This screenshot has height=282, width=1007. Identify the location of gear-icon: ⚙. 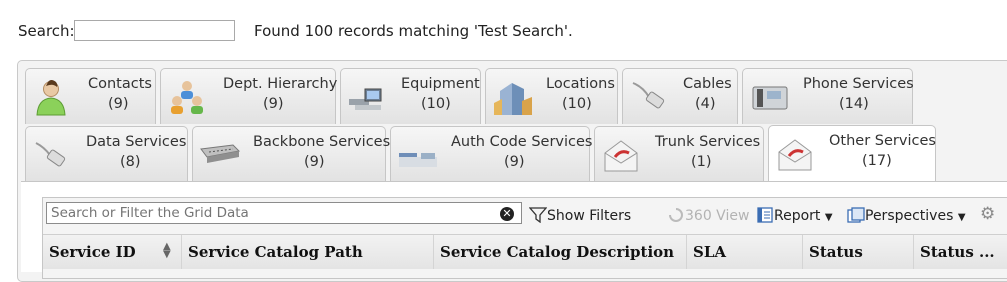
(987, 214).